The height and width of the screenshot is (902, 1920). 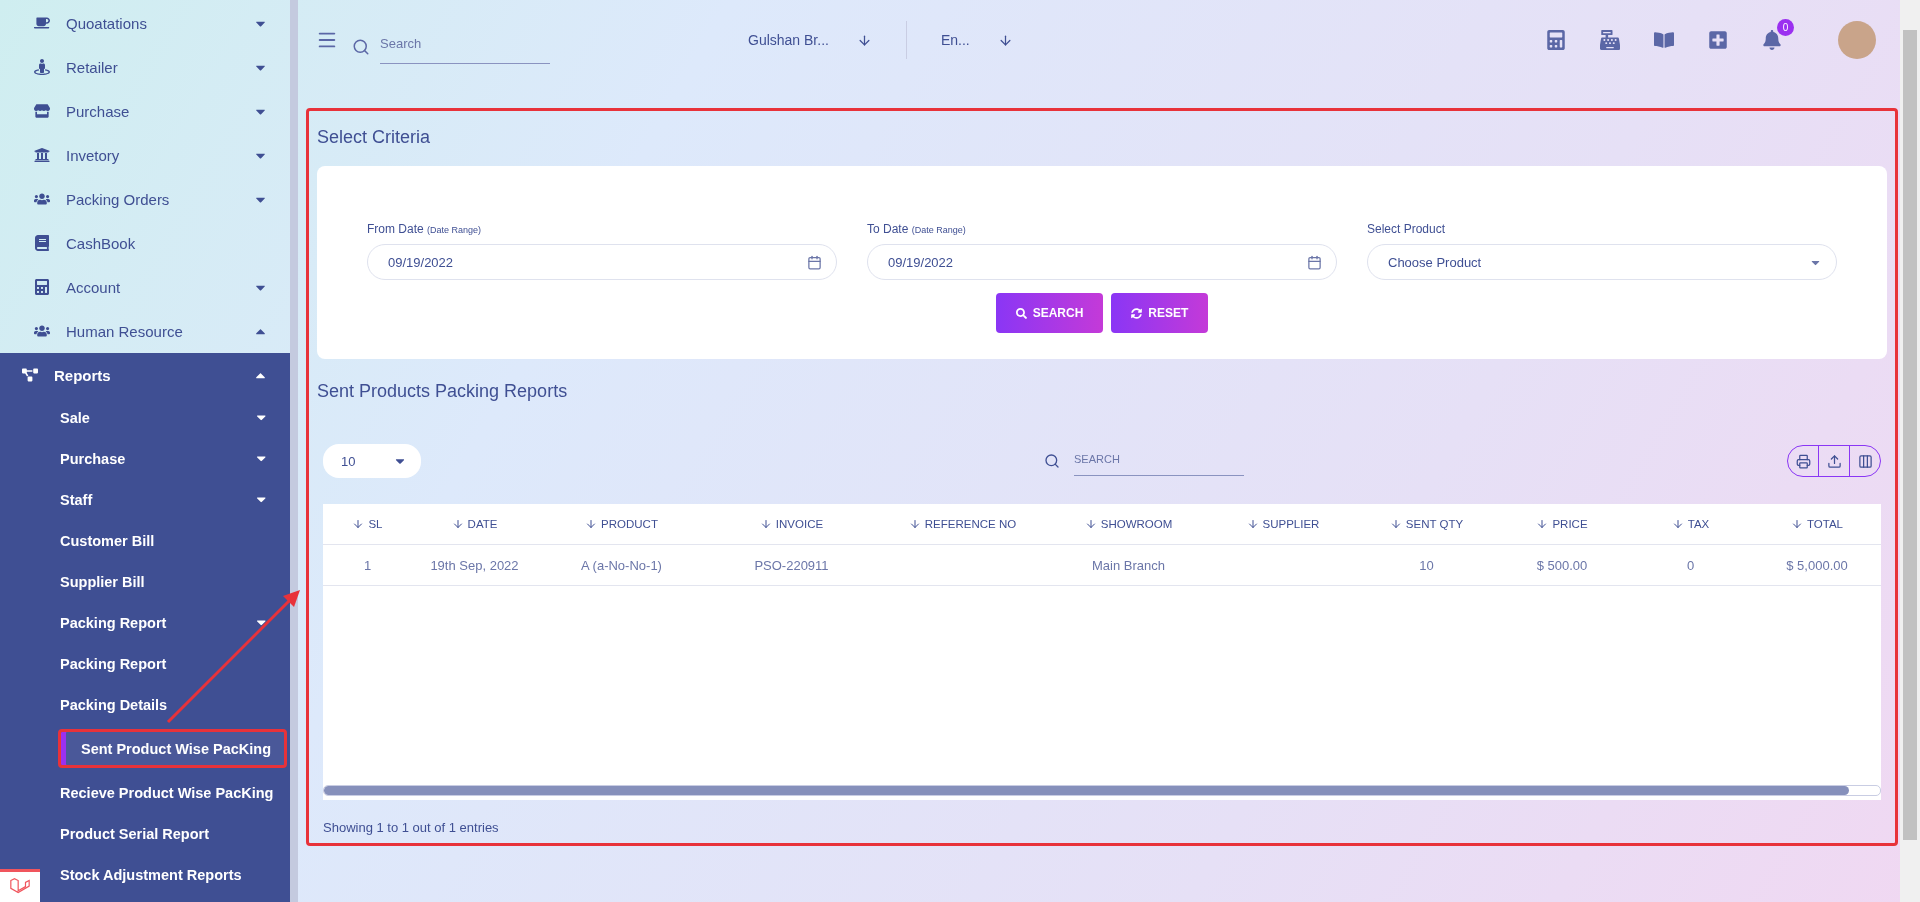 I want to click on search-button: SEARCH, so click(x=1049, y=313).